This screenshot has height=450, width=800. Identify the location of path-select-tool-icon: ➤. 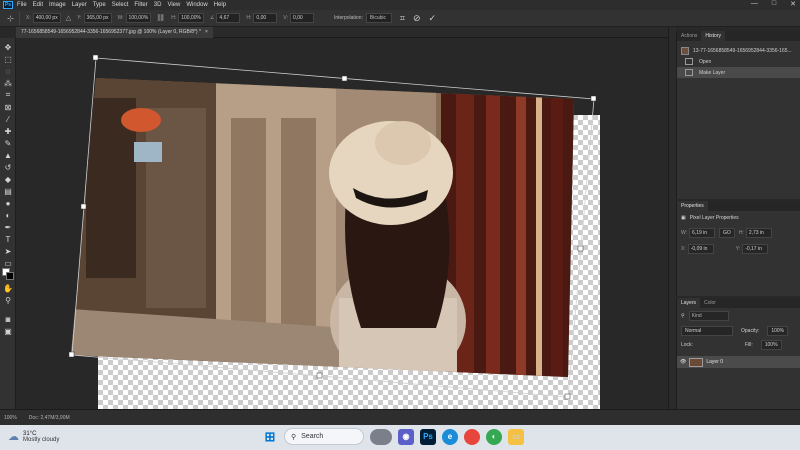
(8, 251).